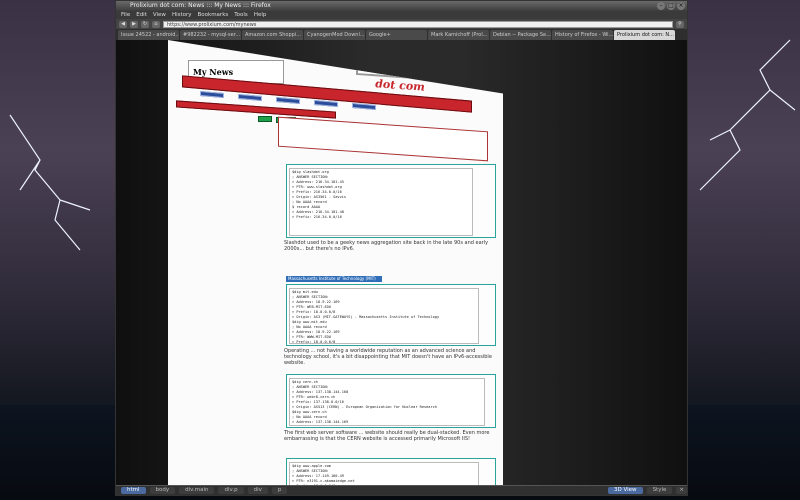  Describe the element at coordinates (145, 24) in the screenshot. I see `reload-icon: ↻` at that location.